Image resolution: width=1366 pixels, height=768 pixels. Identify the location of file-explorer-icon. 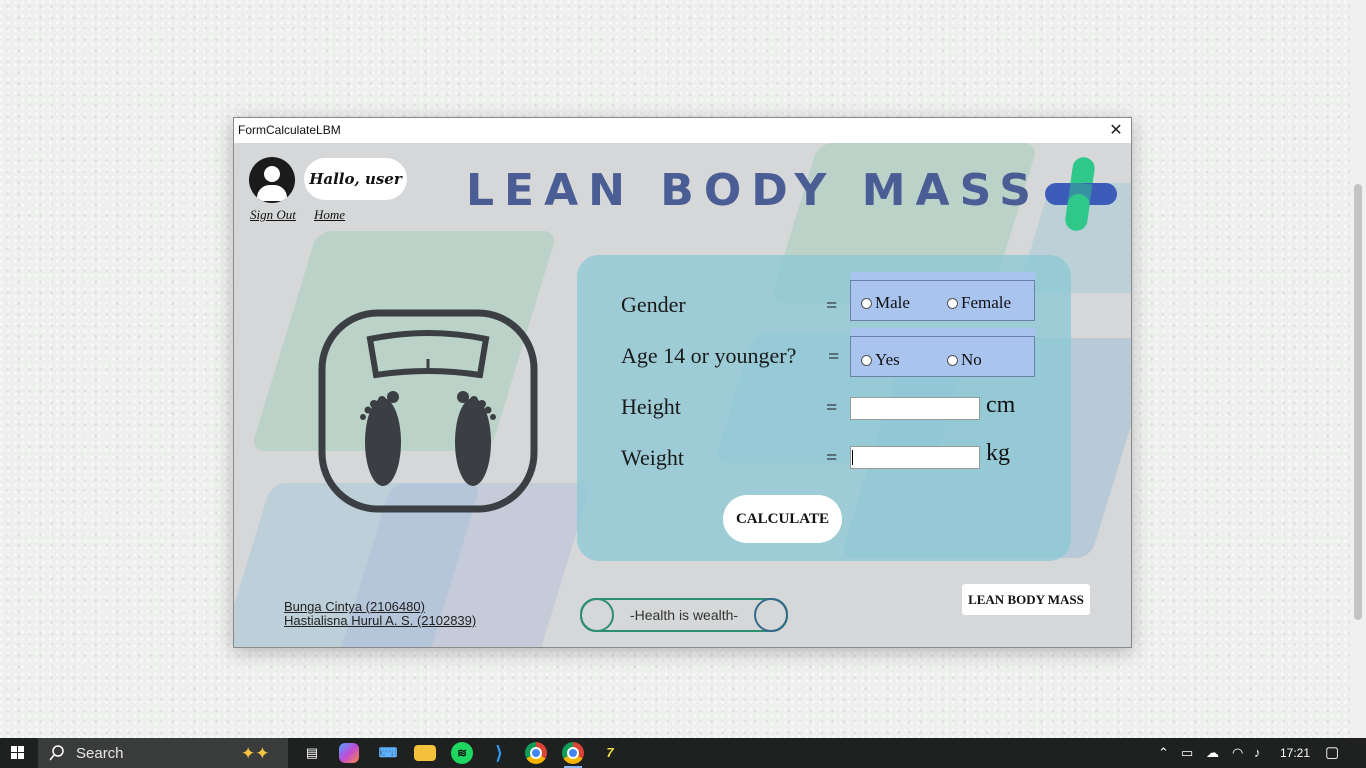
(425, 753).